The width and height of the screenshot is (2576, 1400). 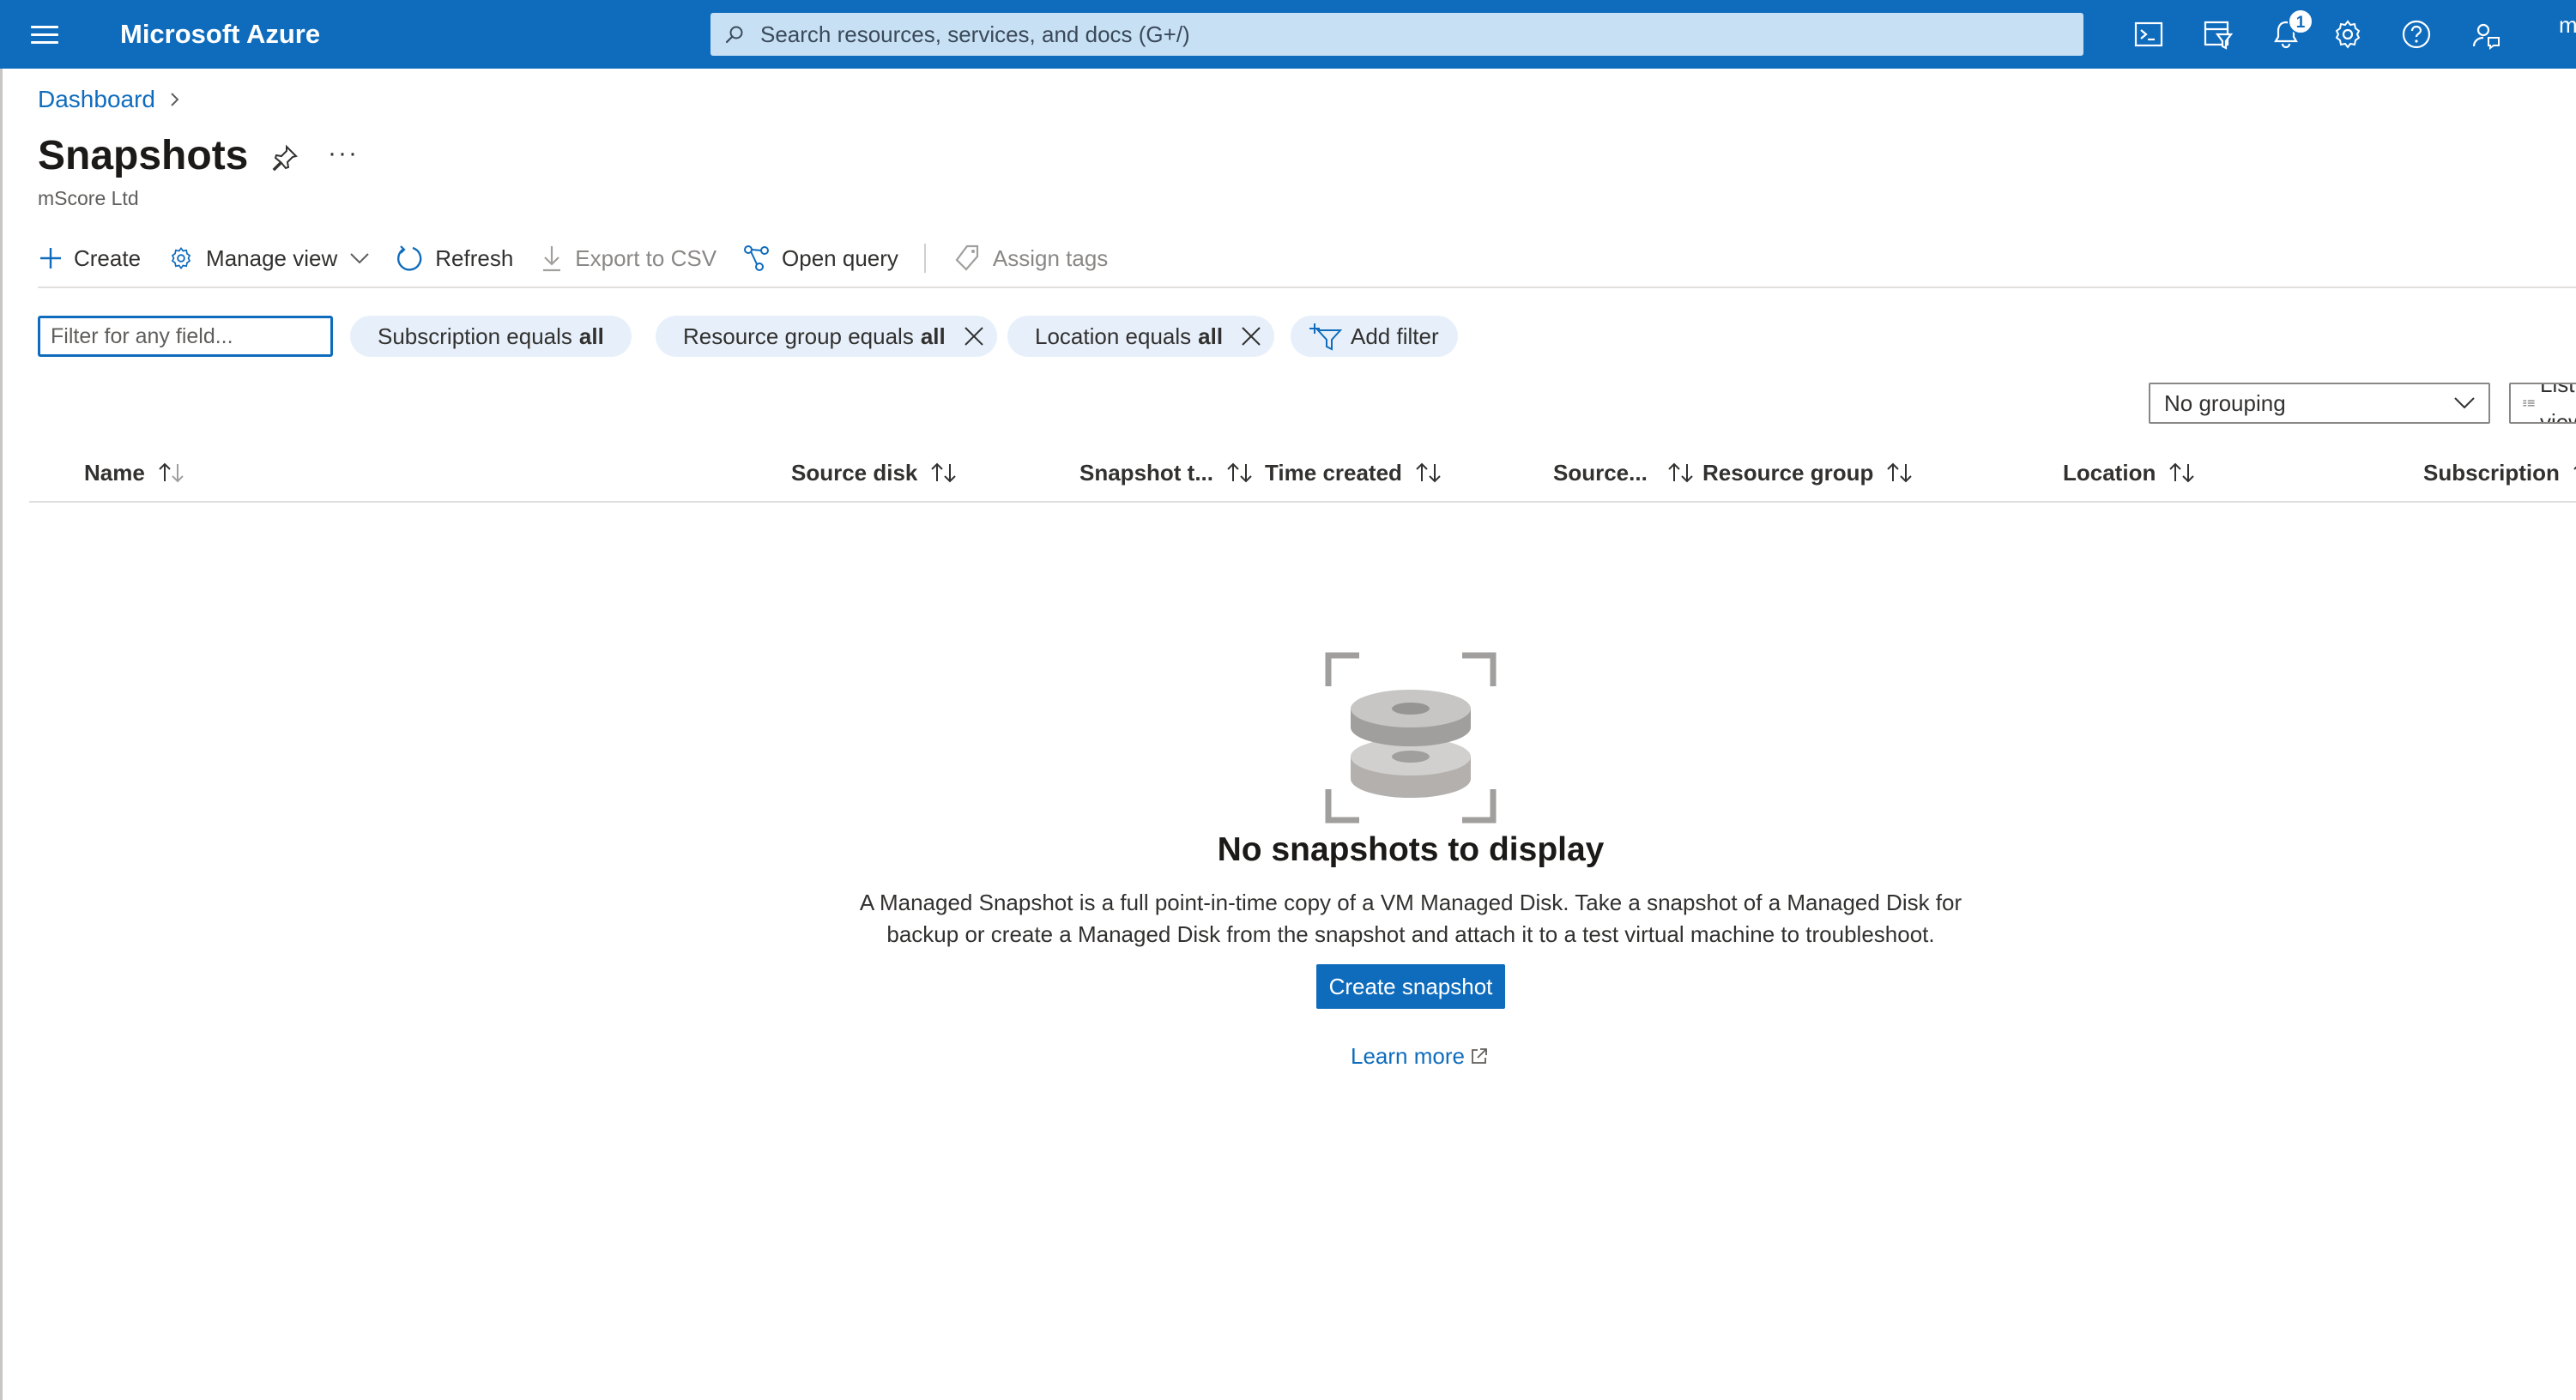 I want to click on open-query-button: Open query, so click(x=820, y=258).